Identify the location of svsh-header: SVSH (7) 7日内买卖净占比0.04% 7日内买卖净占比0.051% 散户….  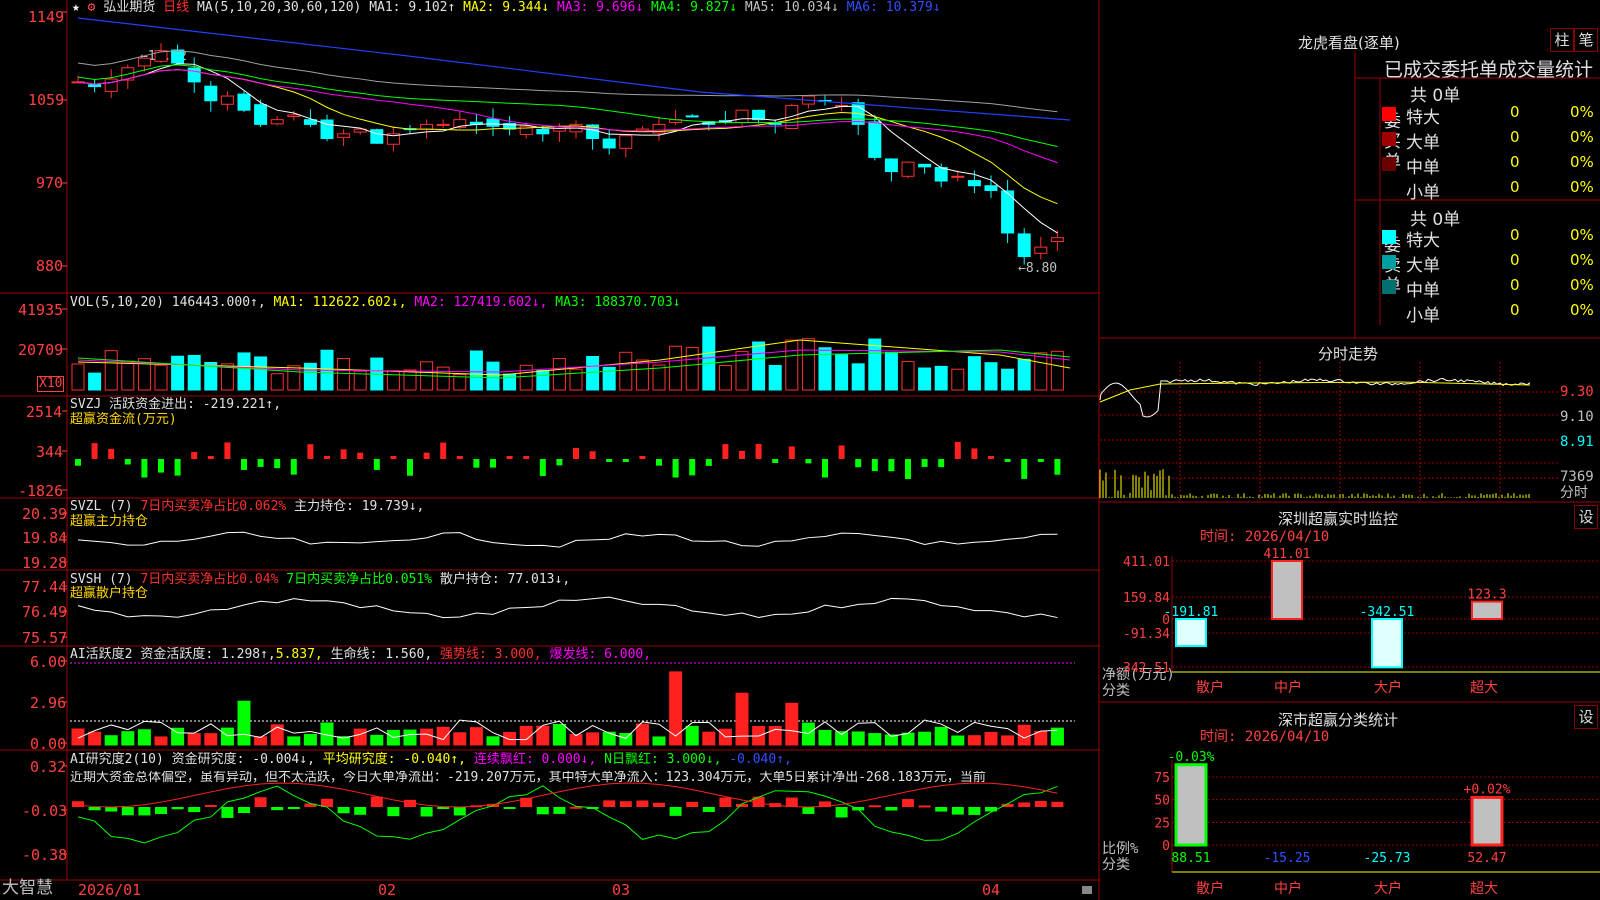
(320, 580).